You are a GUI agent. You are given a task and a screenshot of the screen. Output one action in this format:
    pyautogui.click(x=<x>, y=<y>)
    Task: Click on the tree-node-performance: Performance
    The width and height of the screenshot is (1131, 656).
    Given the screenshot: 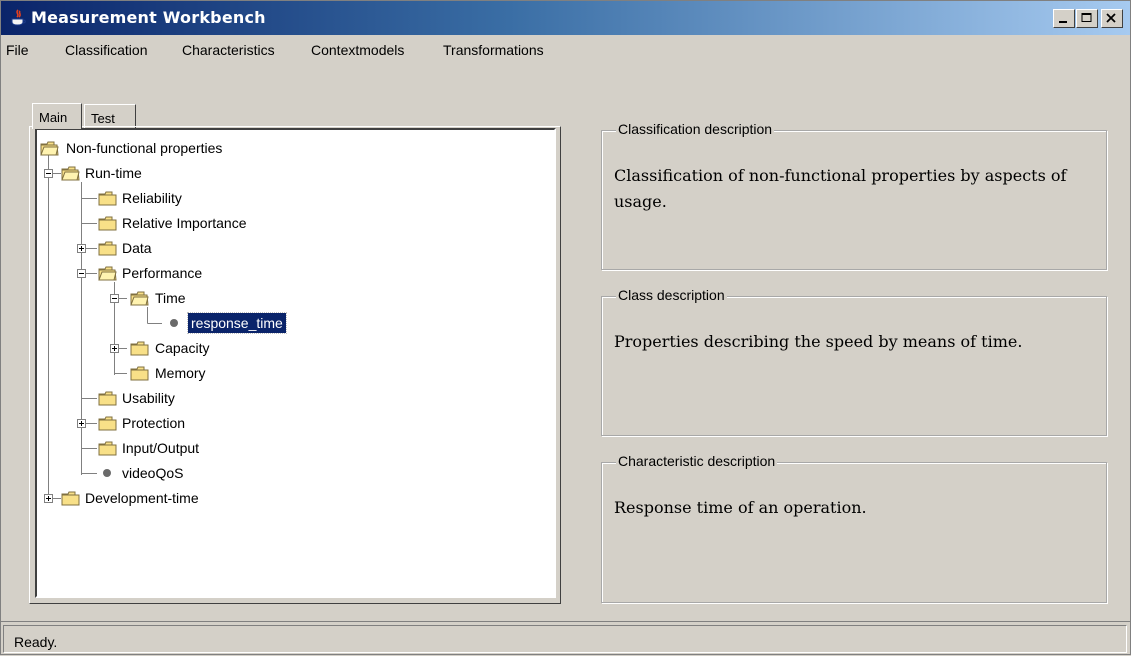 What is the action you would take?
    pyautogui.click(x=162, y=273)
    